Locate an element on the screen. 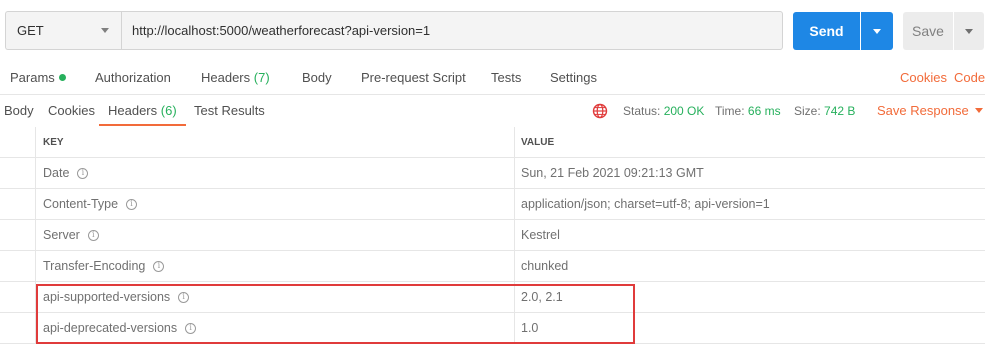  active-tab-indicator is located at coordinates (142, 125).